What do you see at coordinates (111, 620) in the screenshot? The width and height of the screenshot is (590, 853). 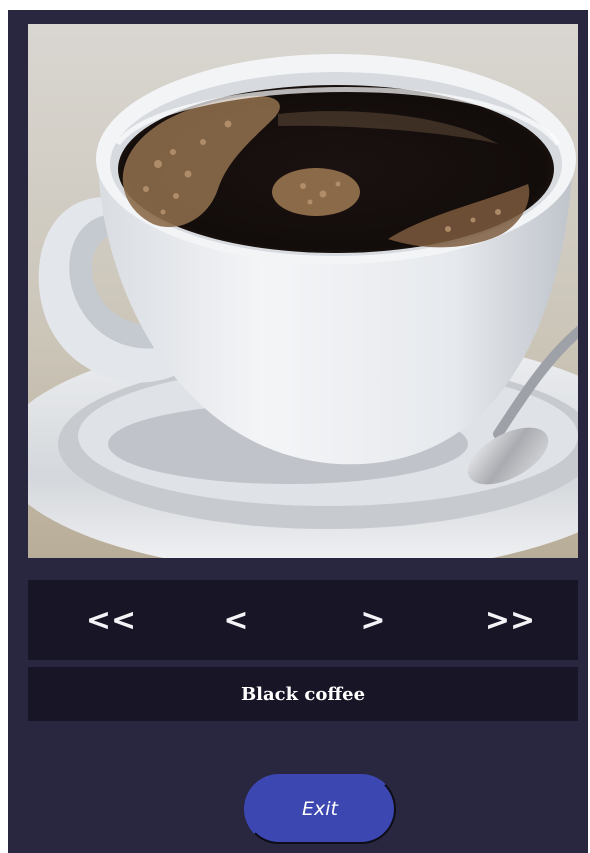 I see `first-image-button: <<` at bounding box center [111, 620].